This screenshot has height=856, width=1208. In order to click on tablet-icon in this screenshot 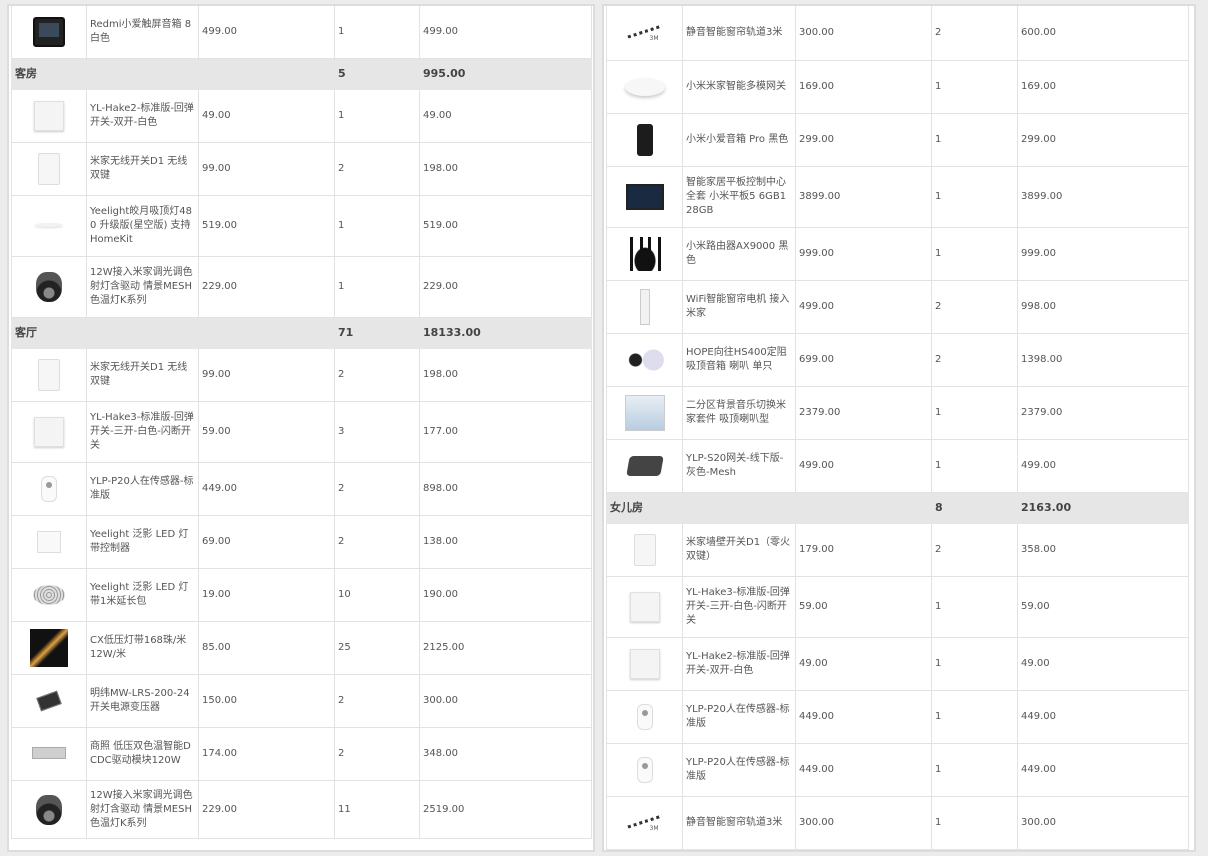, I will do `click(49, 32)`.